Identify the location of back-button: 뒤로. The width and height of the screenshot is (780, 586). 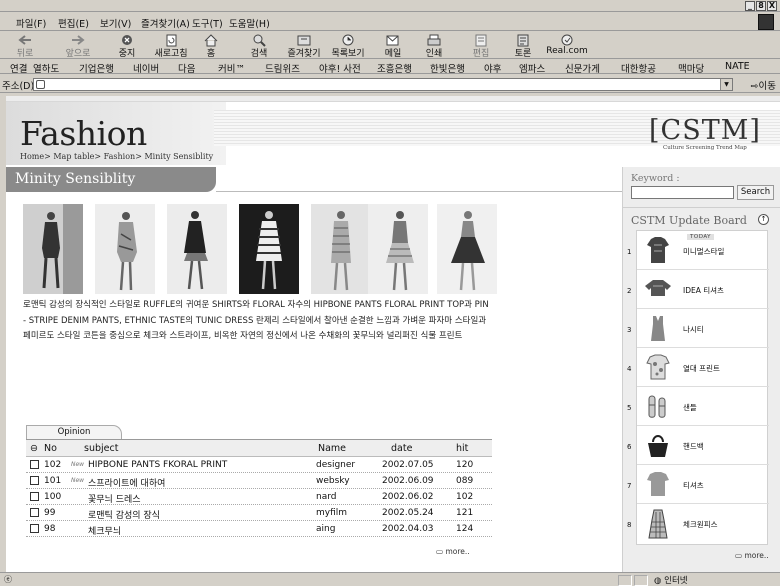
(25, 46).